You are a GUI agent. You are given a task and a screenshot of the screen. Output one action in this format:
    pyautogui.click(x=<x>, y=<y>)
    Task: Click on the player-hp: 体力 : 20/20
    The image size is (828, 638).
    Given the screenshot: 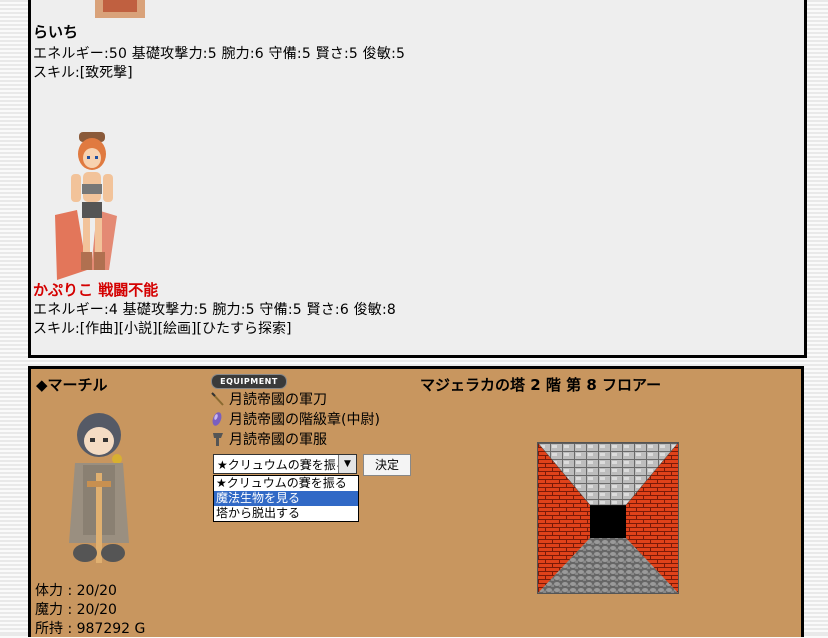 What is the action you would take?
    pyautogui.click(x=76, y=591)
    